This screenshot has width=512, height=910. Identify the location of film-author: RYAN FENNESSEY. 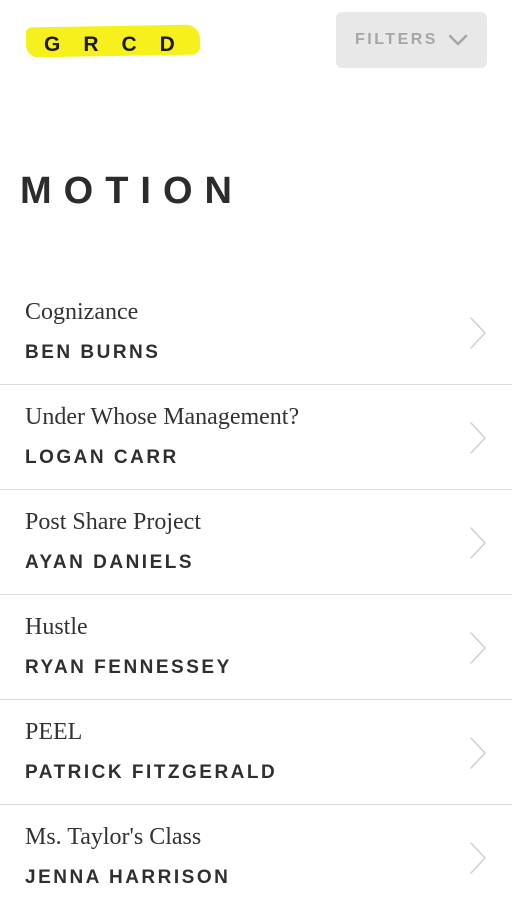
(128, 667).